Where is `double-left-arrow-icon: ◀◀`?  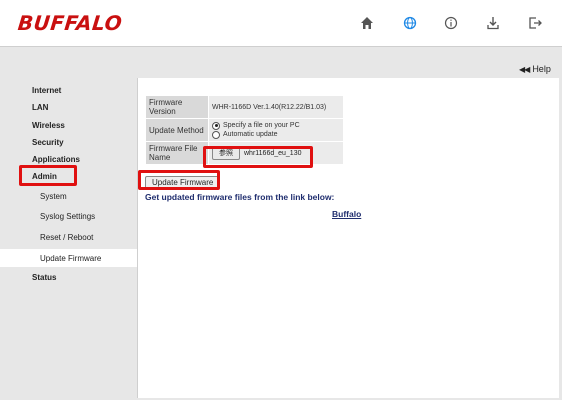
double-left-arrow-icon: ◀◀ is located at coordinates (524, 69).